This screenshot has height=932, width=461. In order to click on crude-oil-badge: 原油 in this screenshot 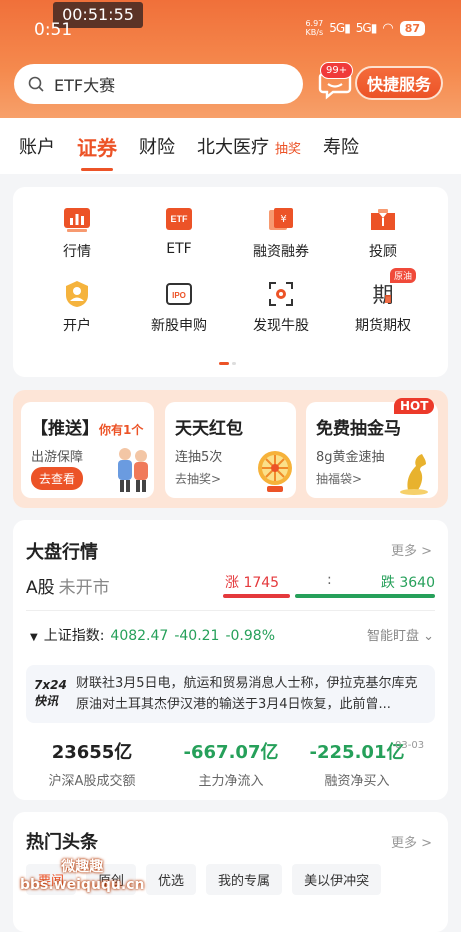, I will do `click(403, 275)`.